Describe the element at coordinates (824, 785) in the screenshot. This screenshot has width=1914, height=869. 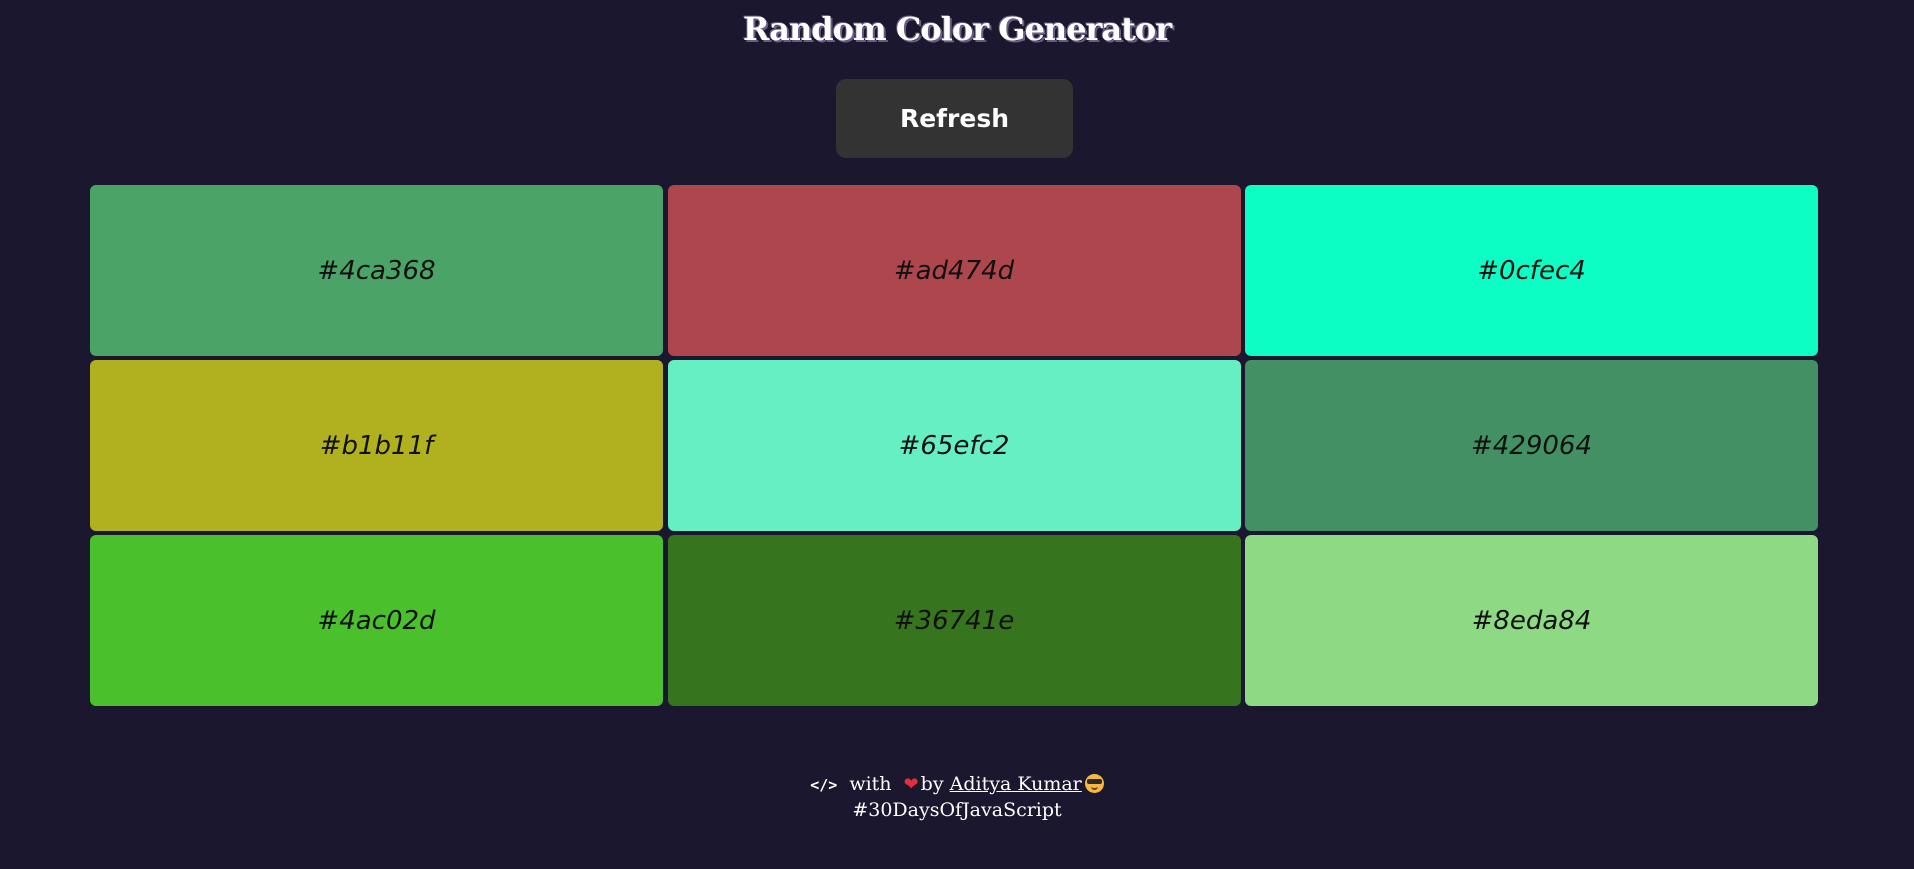
I see `code-icon: </>` at that location.